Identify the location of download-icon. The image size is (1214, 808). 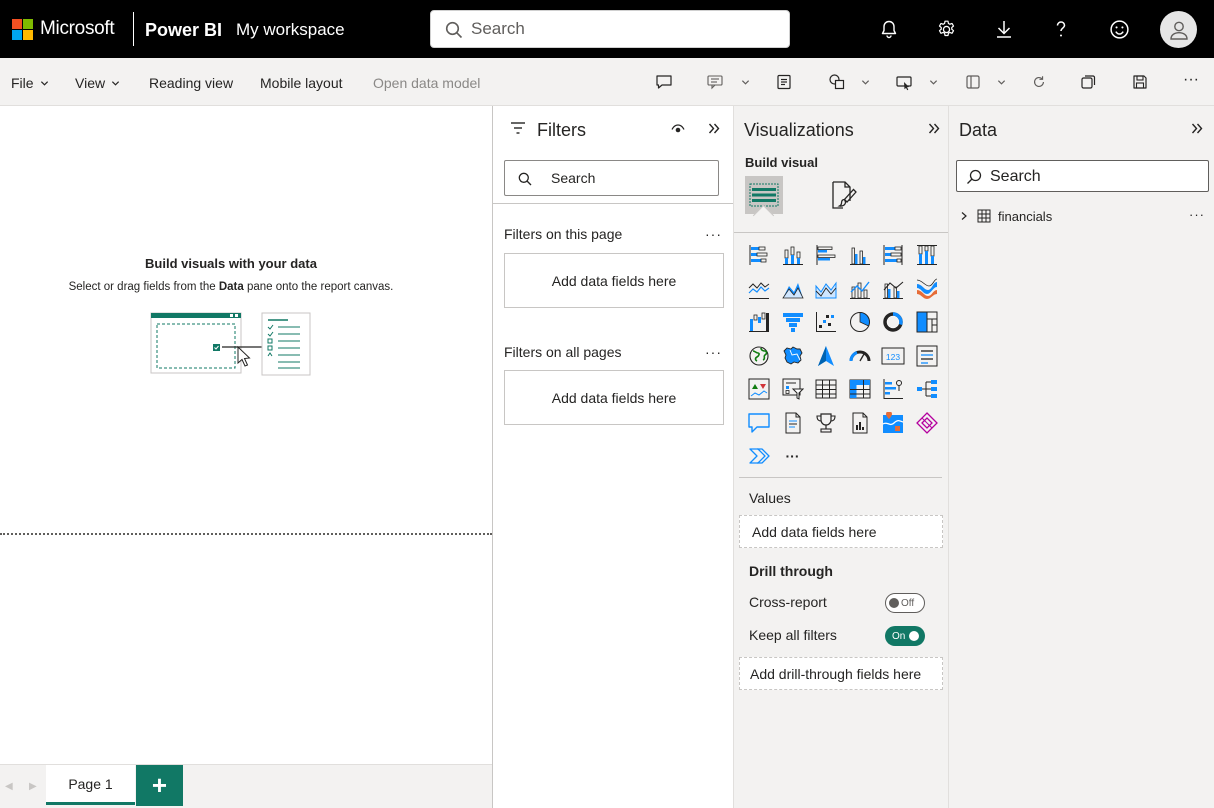
(1004, 29).